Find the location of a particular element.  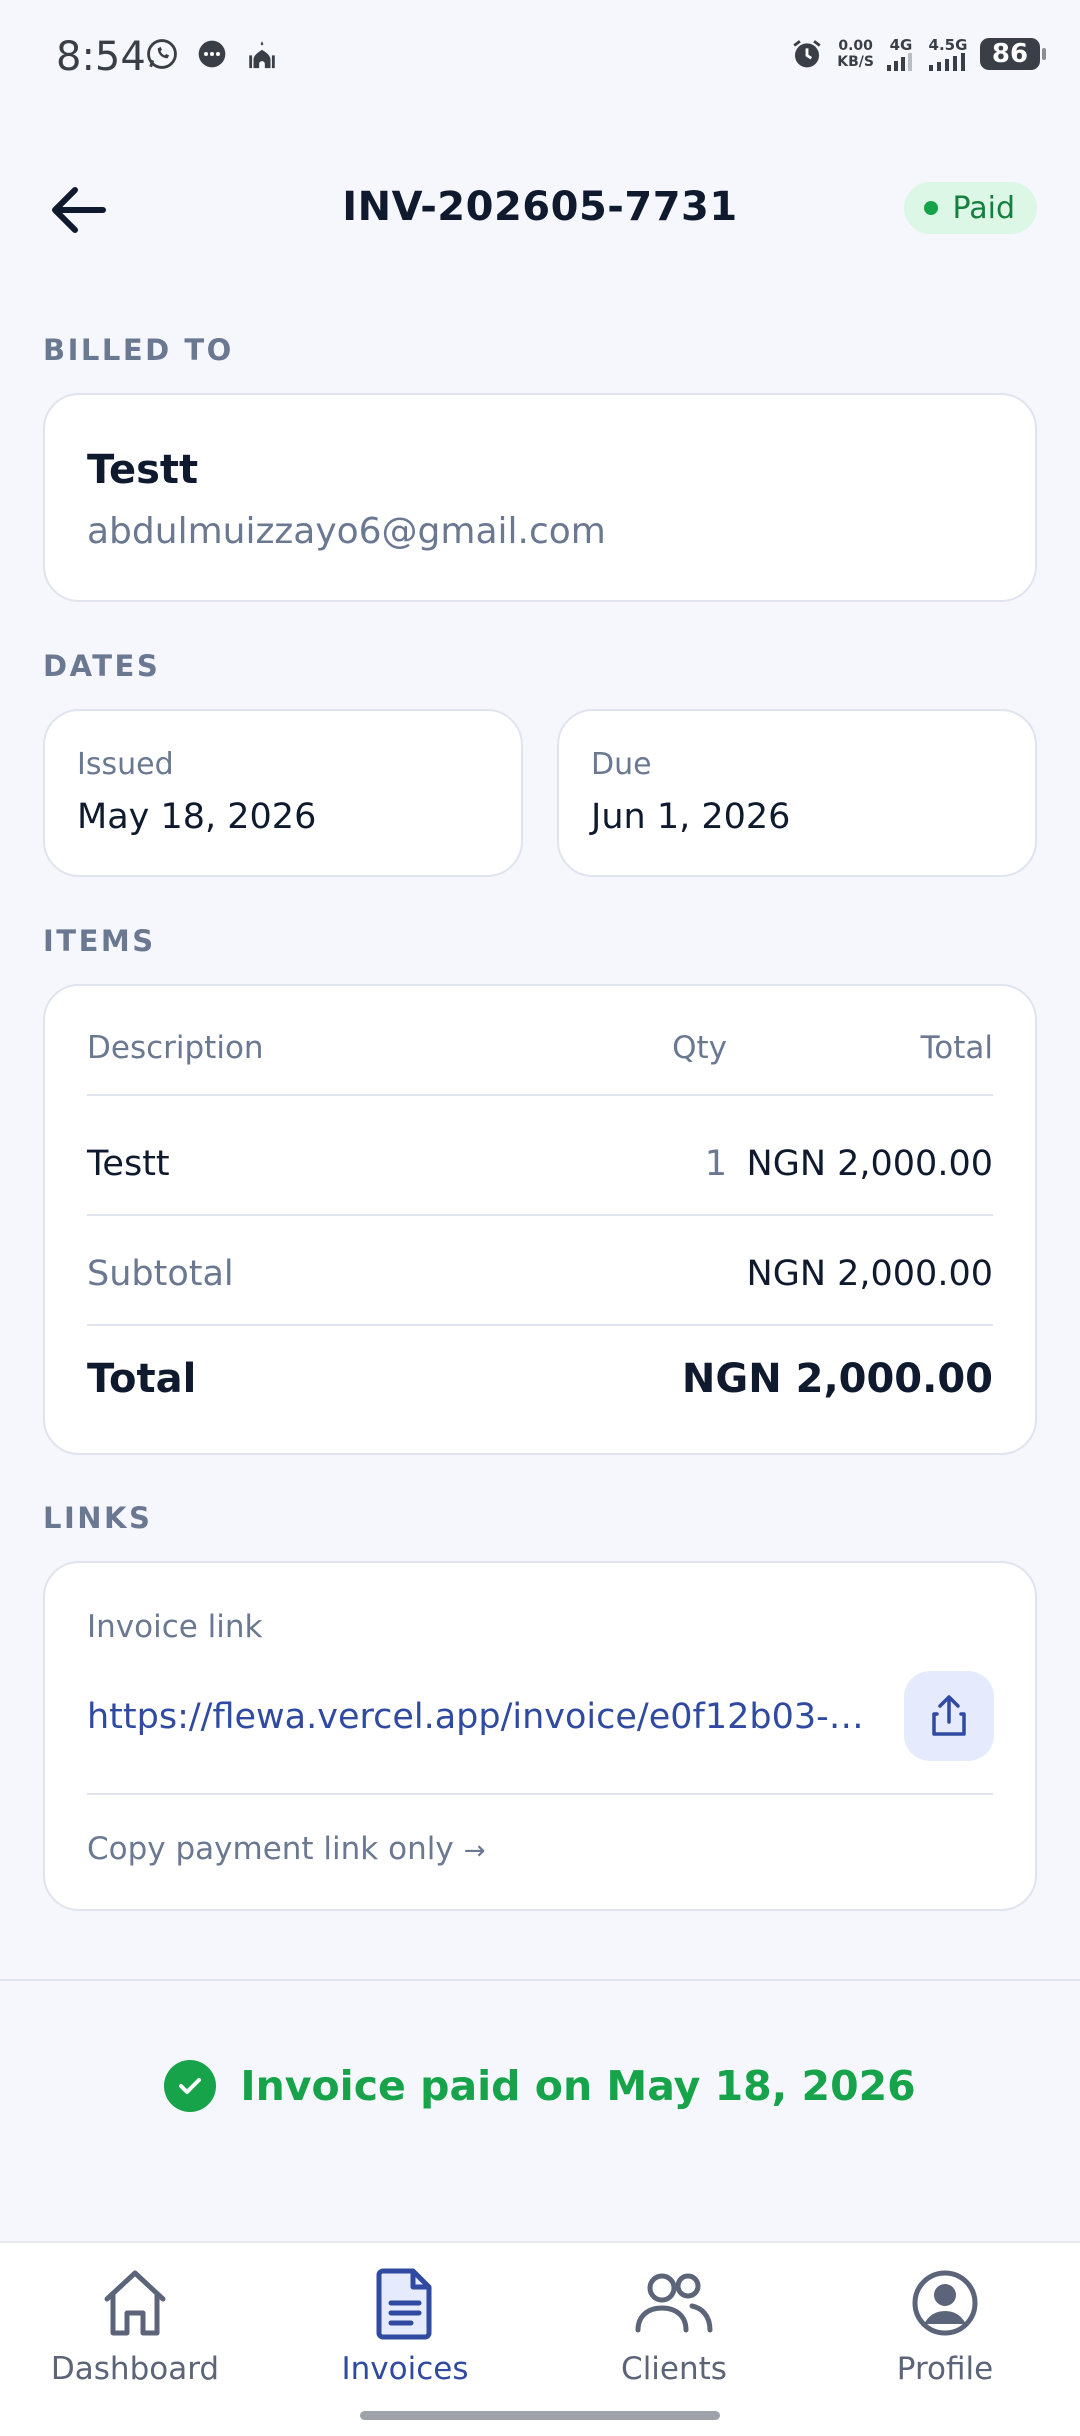

alarm-icon is located at coordinates (807, 54).